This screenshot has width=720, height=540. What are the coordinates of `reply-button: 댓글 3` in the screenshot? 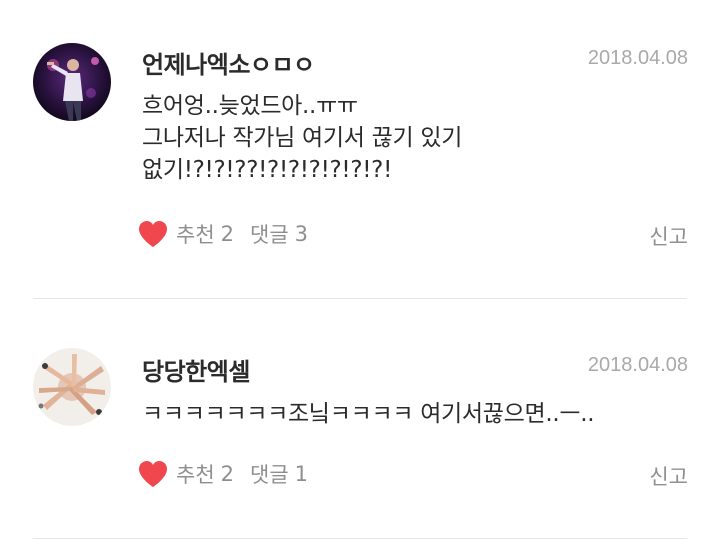 It's located at (279, 234).